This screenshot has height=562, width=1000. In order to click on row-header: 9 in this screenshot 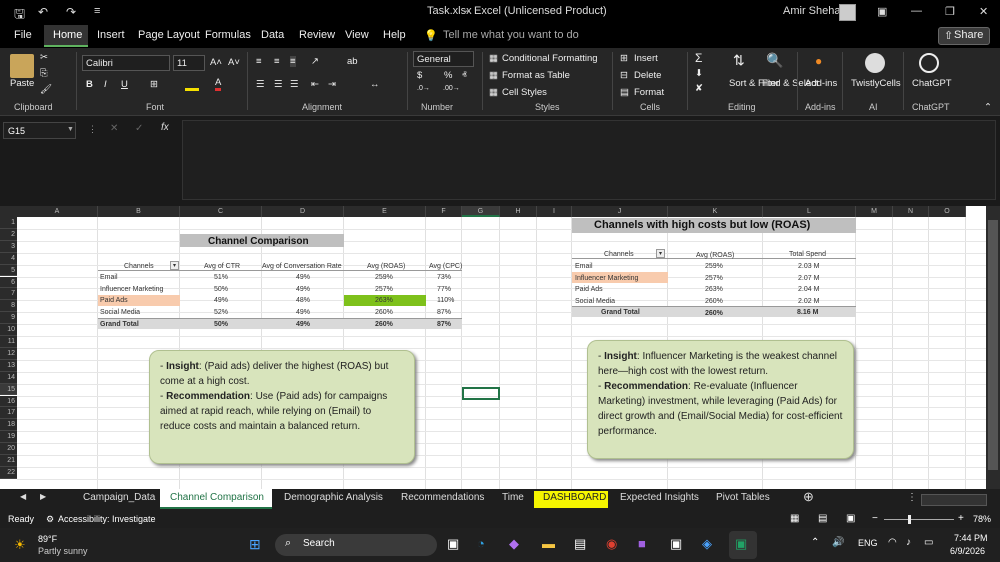, I will do `click(8, 318)`.